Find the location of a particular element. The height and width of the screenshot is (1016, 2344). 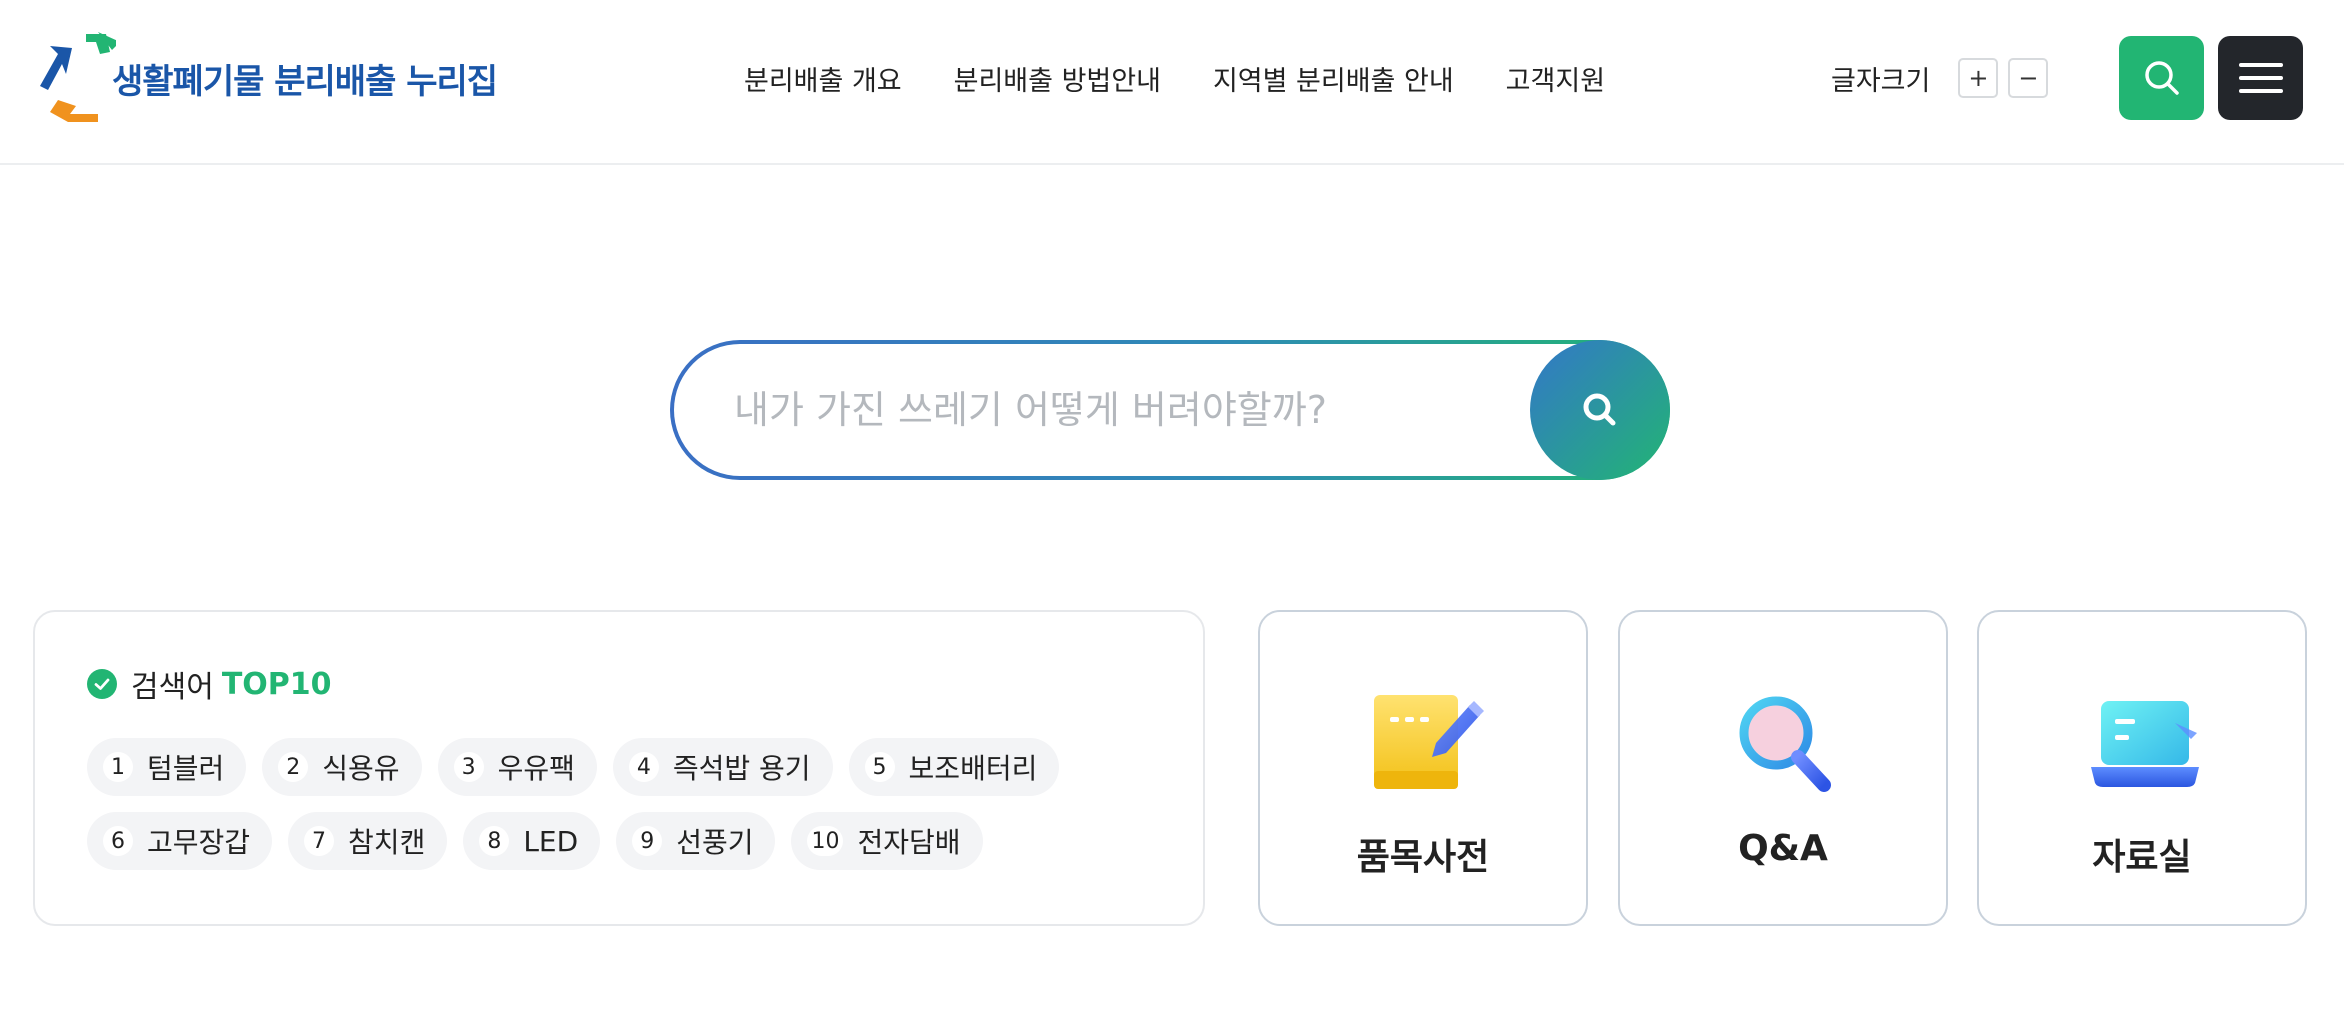

quick-card-label: Q&A is located at coordinates (1783, 848).